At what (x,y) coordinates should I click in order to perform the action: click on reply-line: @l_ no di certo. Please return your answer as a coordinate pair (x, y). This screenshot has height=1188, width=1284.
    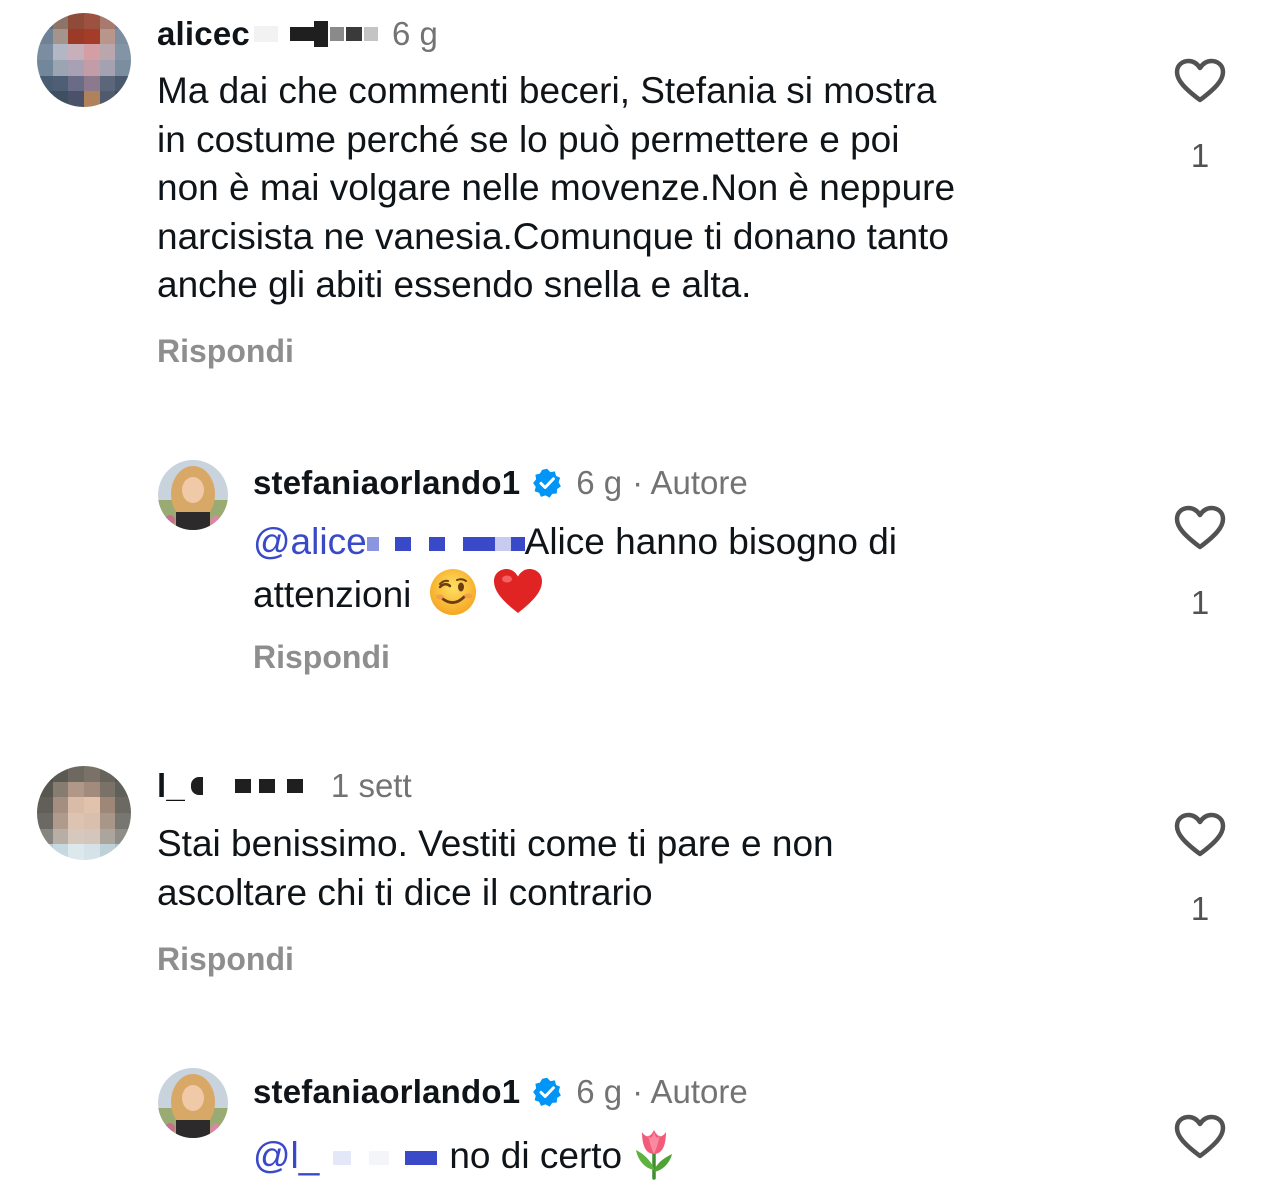
    Looking at the image, I should click on (693, 1153).